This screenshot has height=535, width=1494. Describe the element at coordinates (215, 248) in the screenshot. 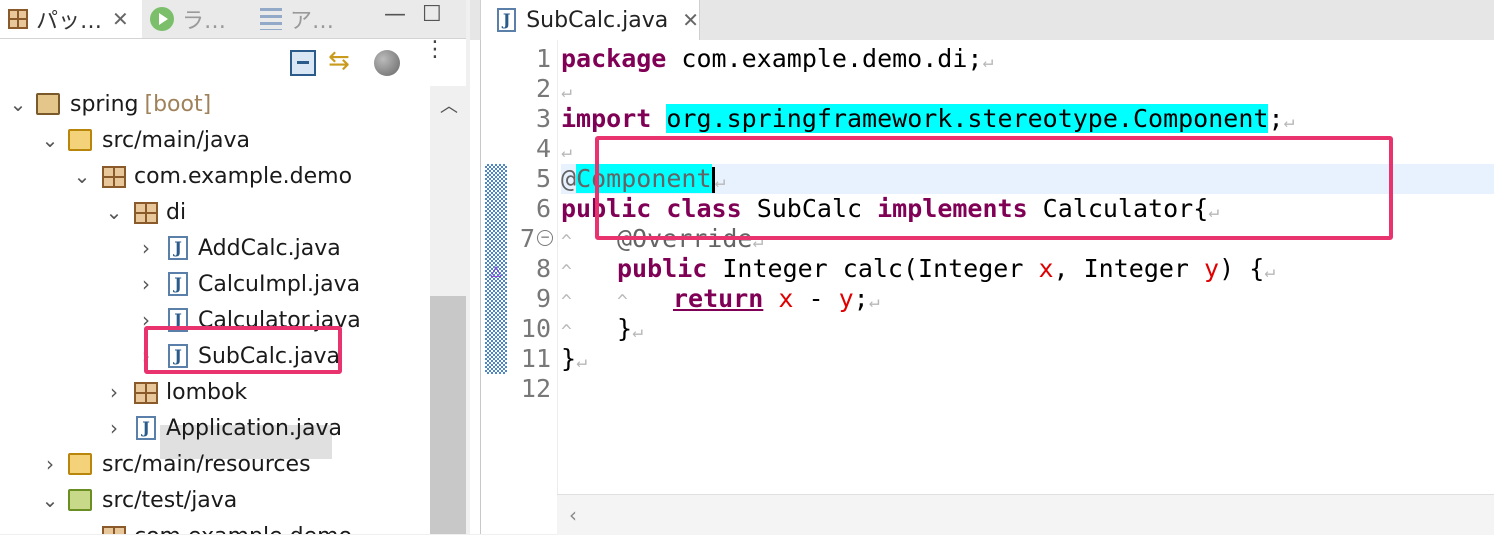

I see `tree-item-addcalc: › J AddCalc.java` at that location.